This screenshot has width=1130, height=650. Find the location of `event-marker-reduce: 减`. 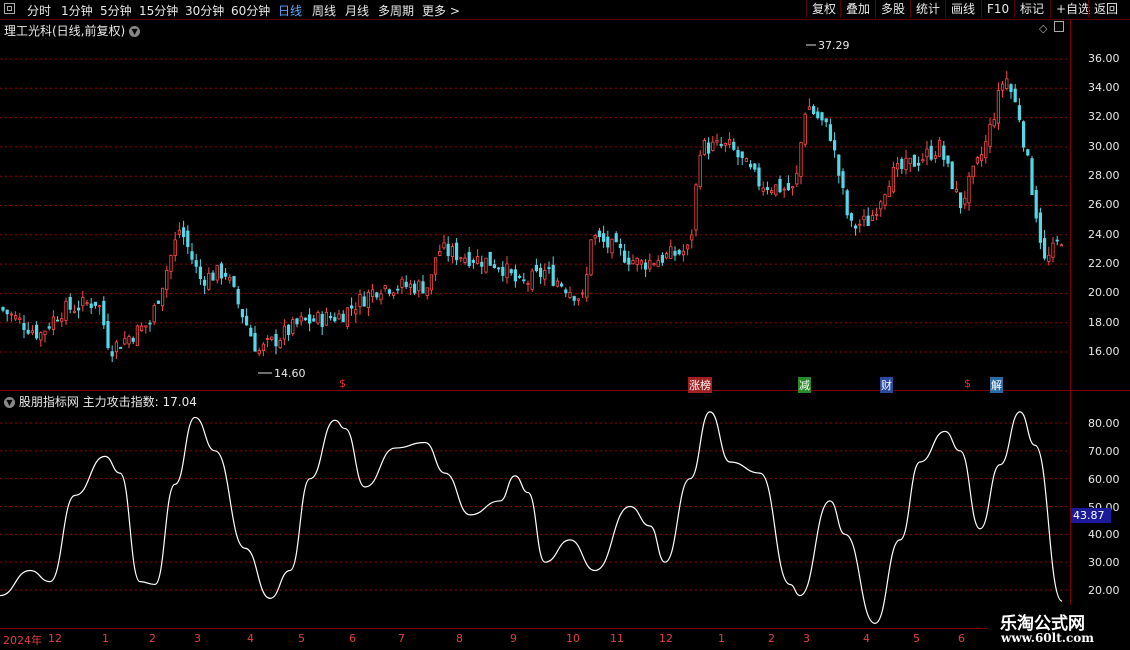

event-marker-reduce: 减 is located at coordinates (804, 385).